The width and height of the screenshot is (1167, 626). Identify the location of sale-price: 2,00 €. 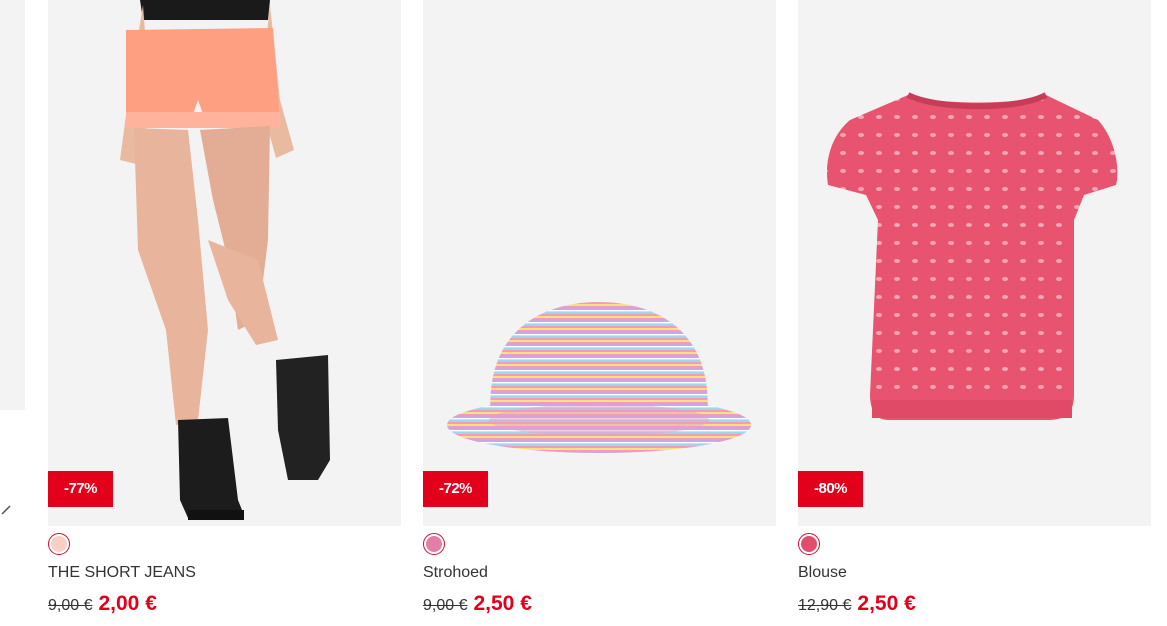
(127, 603).